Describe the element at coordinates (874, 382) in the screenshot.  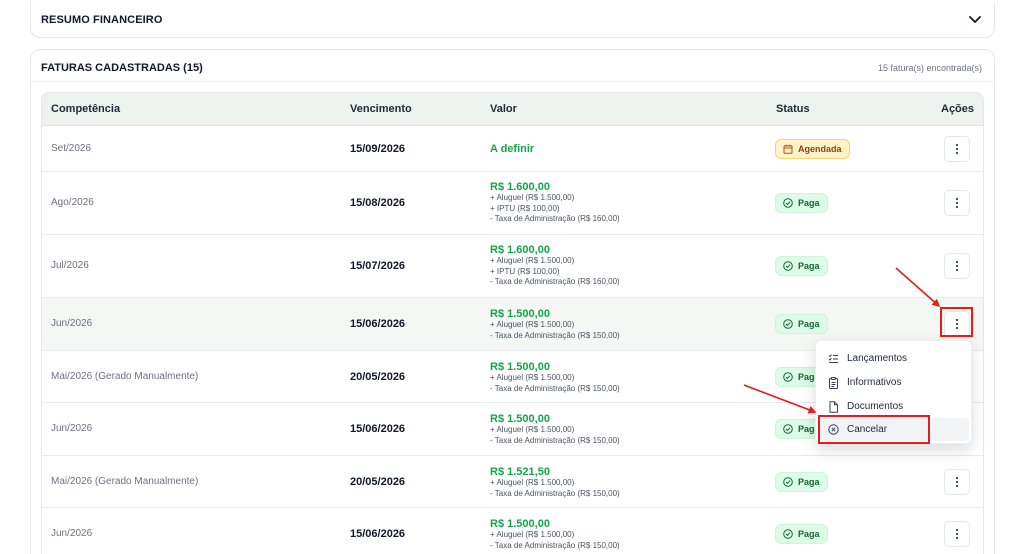
I see `menu-item-label: Informativos` at that location.